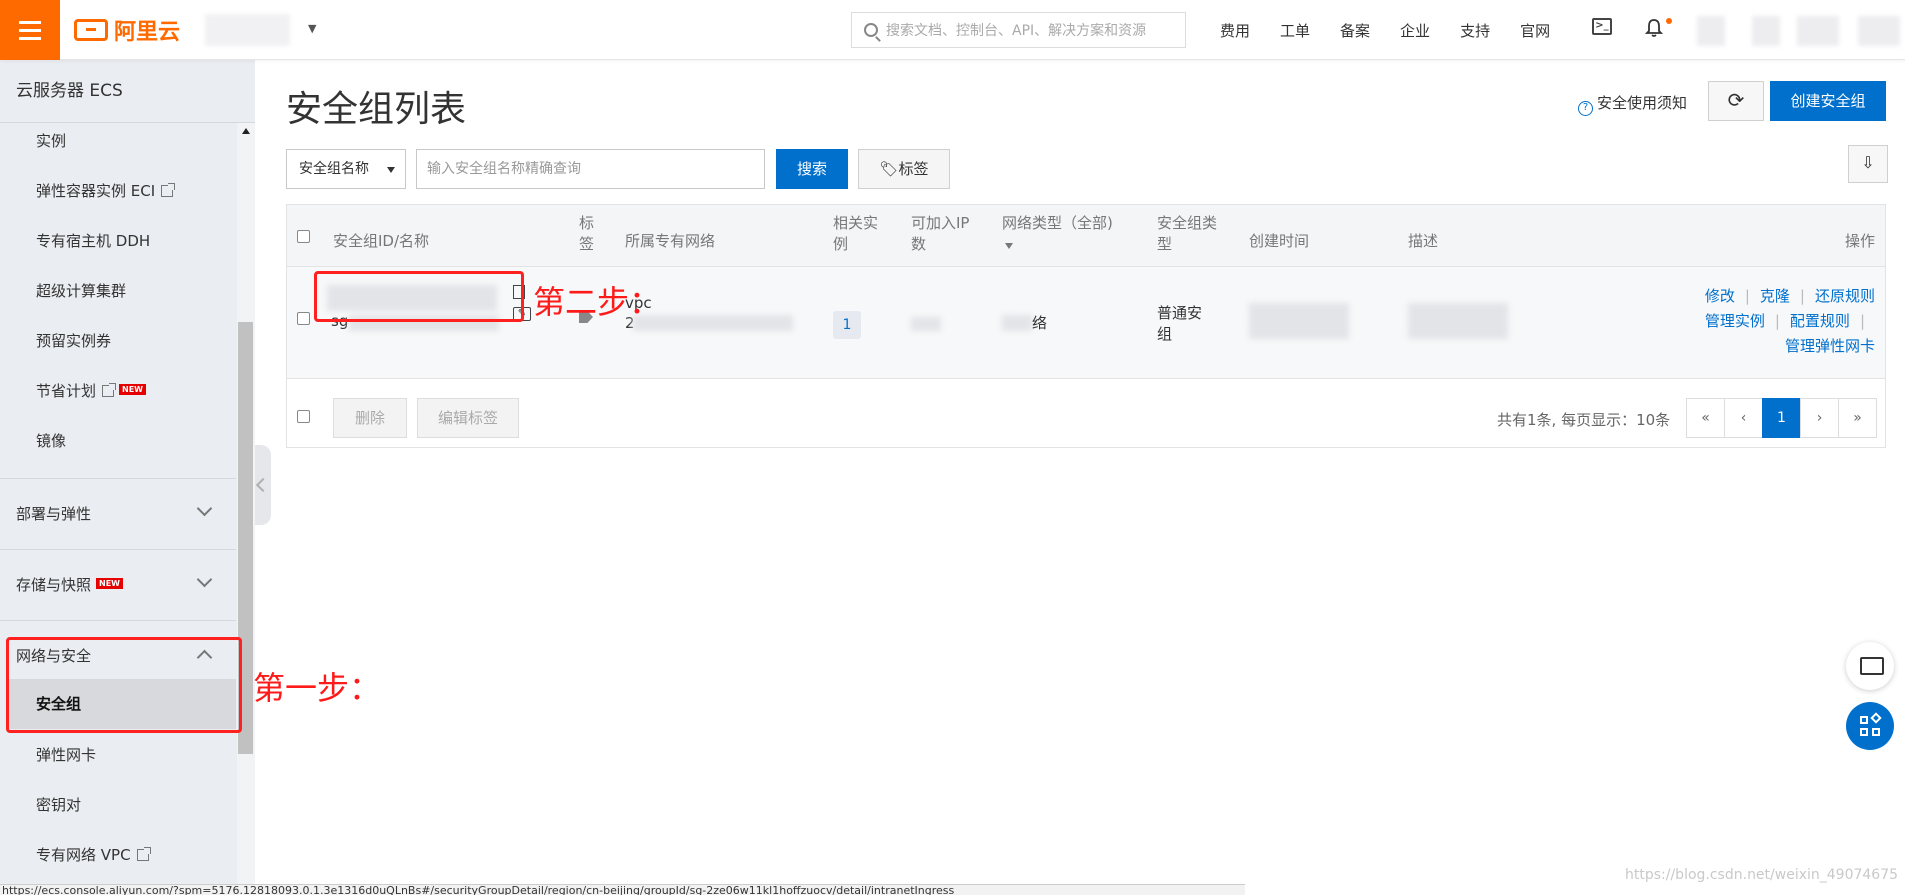 This screenshot has height=895, width=1905. Describe the element at coordinates (381, 241) in the screenshot. I see `col-id-name: 安全组ID/名称` at that location.